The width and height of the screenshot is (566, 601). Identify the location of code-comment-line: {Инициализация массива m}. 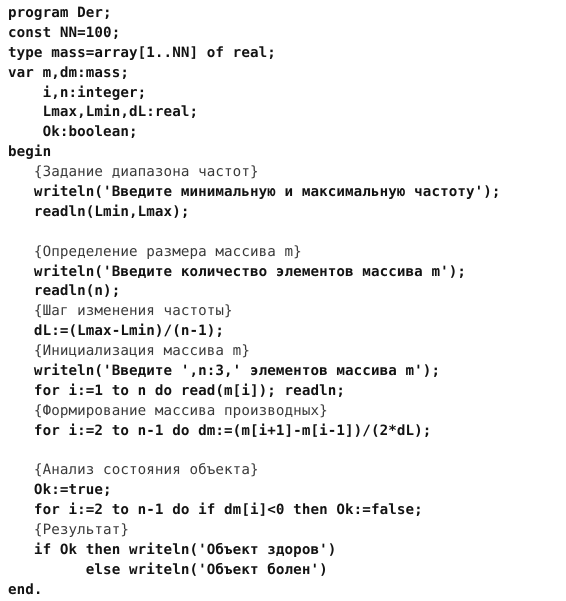
(129, 351).